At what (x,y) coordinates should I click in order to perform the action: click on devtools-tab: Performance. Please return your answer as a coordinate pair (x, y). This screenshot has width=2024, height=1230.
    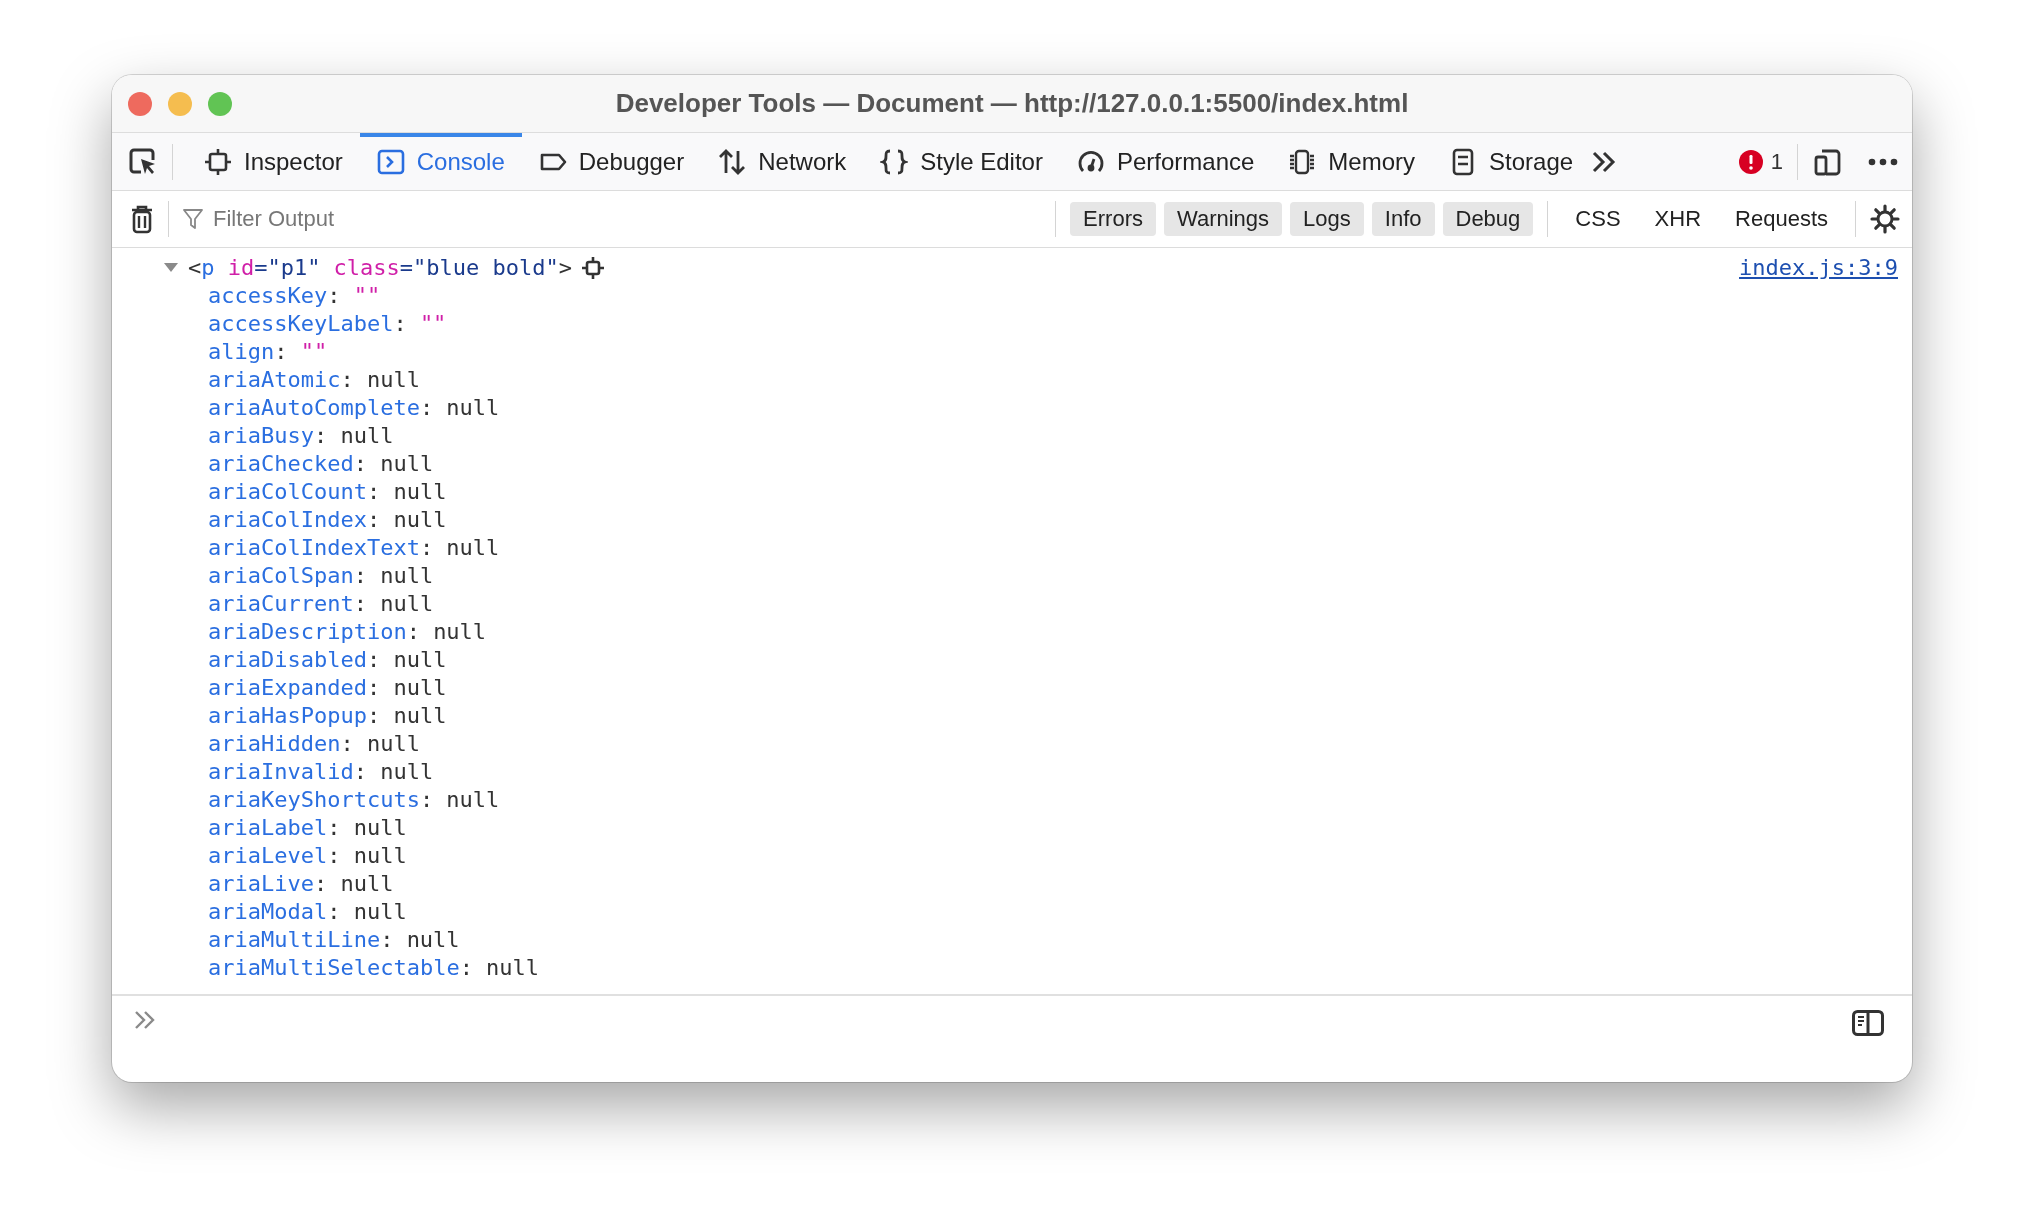
    Looking at the image, I should click on (1165, 161).